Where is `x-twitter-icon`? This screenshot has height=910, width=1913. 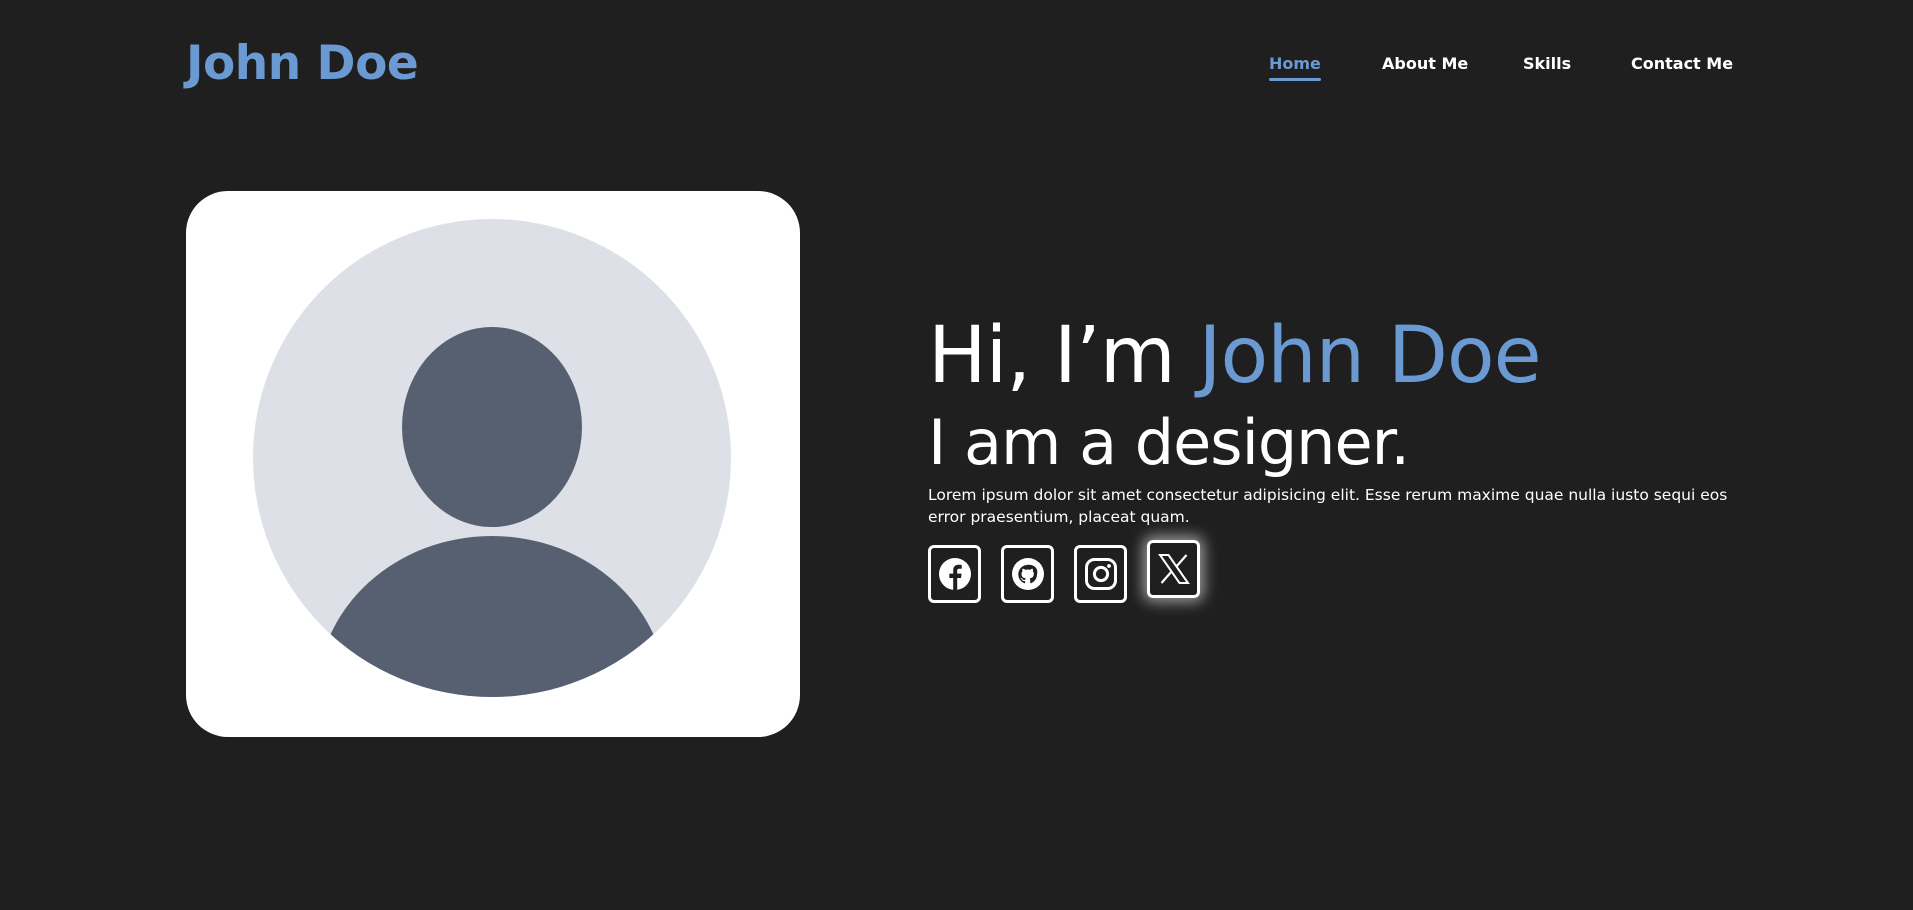
x-twitter-icon is located at coordinates (1173, 569).